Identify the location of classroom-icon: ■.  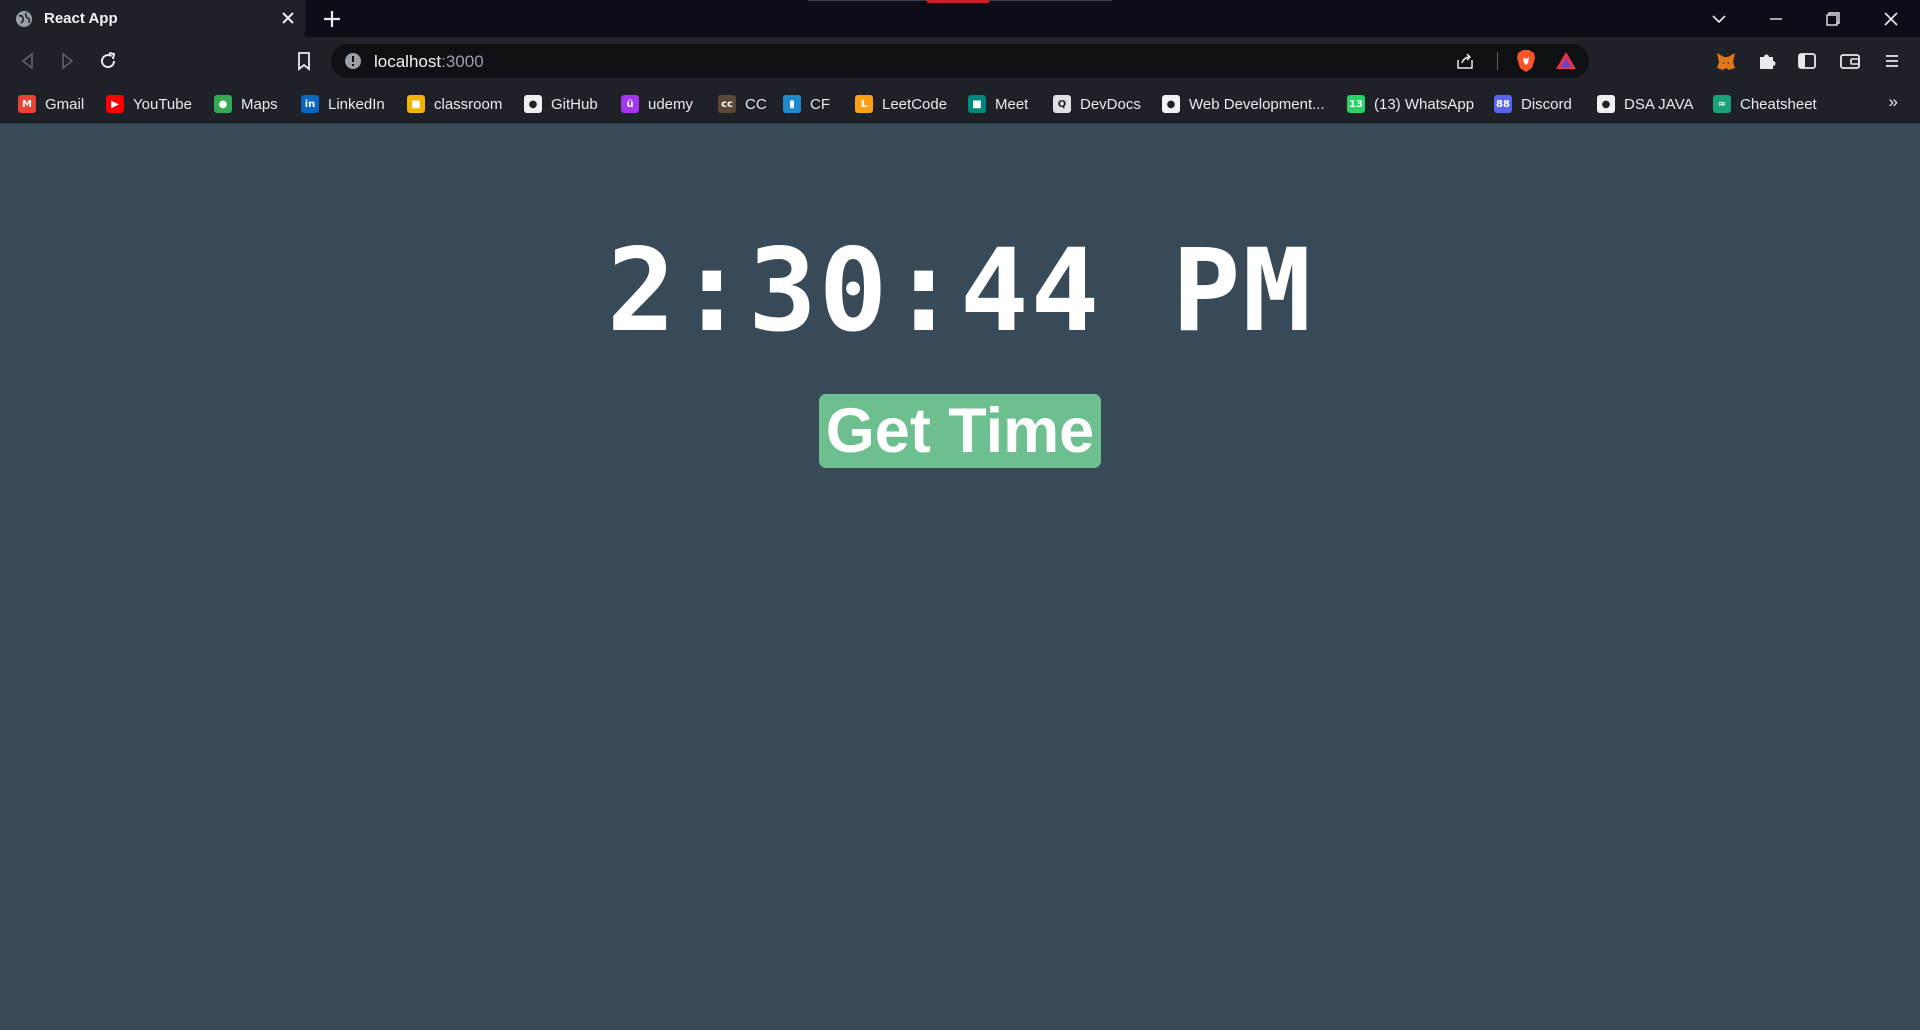
(416, 104).